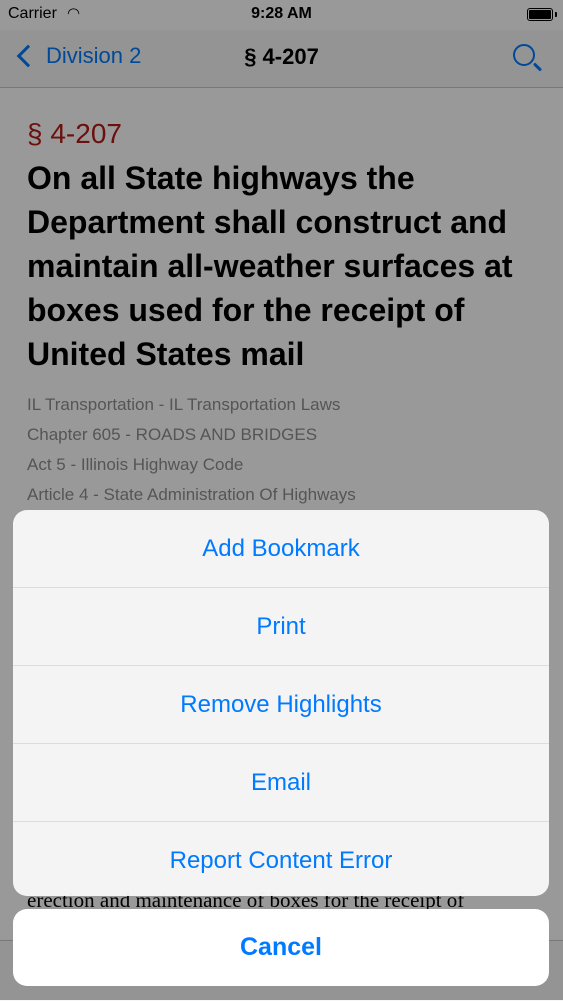 The image size is (563, 1001). Describe the element at coordinates (281, 627) in the screenshot. I see `print-button: Print` at that location.